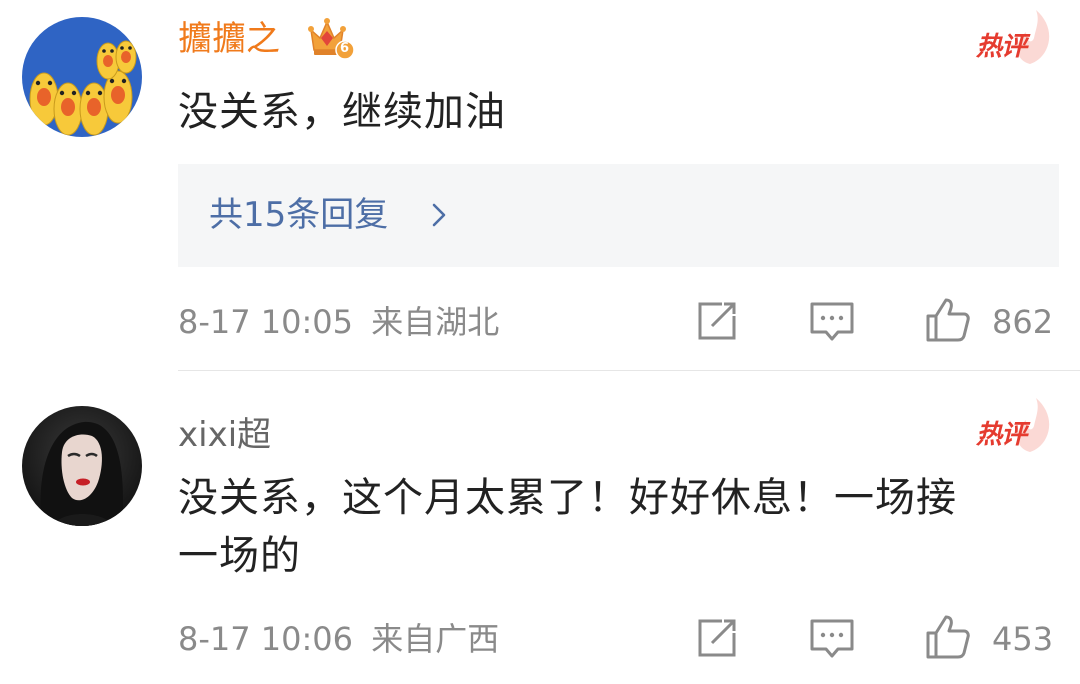 Image resolution: width=1080 pixels, height=684 pixels. What do you see at coordinates (331, 38) in the screenshot?
I see `crown-vip-badge-icon: 6` at bounding box center [331, 38].